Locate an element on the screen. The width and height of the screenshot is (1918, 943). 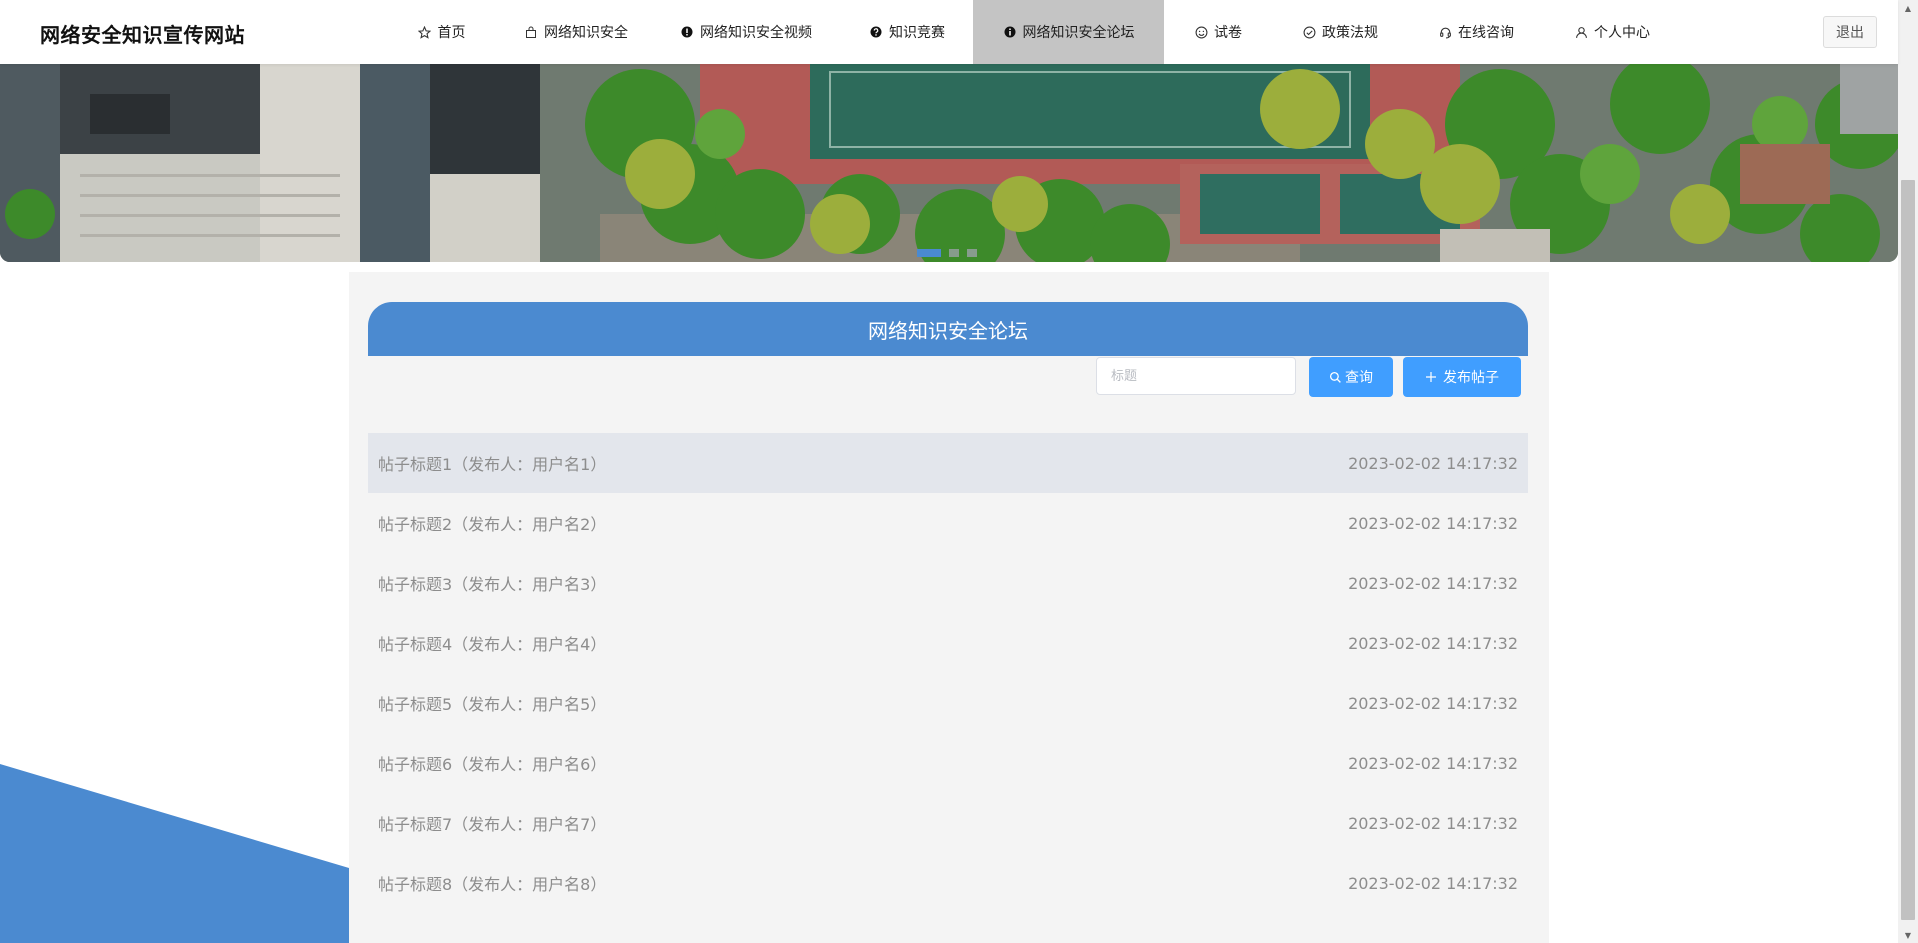
list-item: 帖子标题5（发布人：用户名5） 2023-02-02 14:17:32 is located at coordinates (948, 703).